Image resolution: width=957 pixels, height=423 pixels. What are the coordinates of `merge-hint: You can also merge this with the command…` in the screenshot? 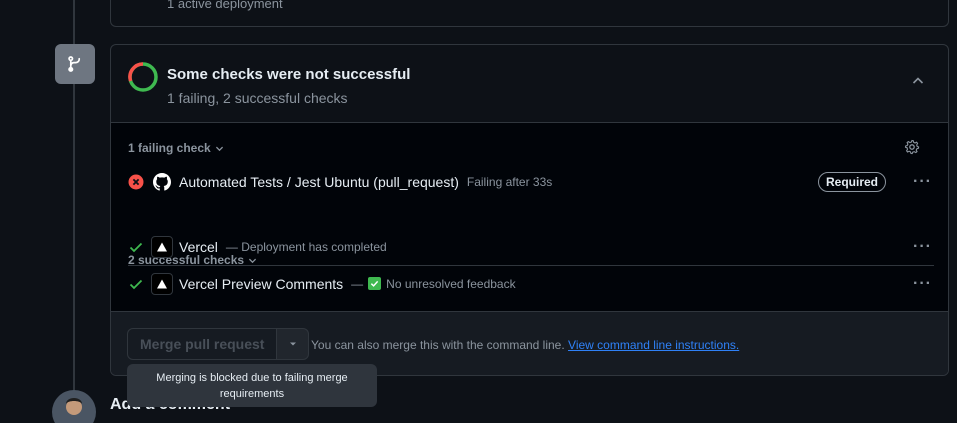 It's located at (525, 345).